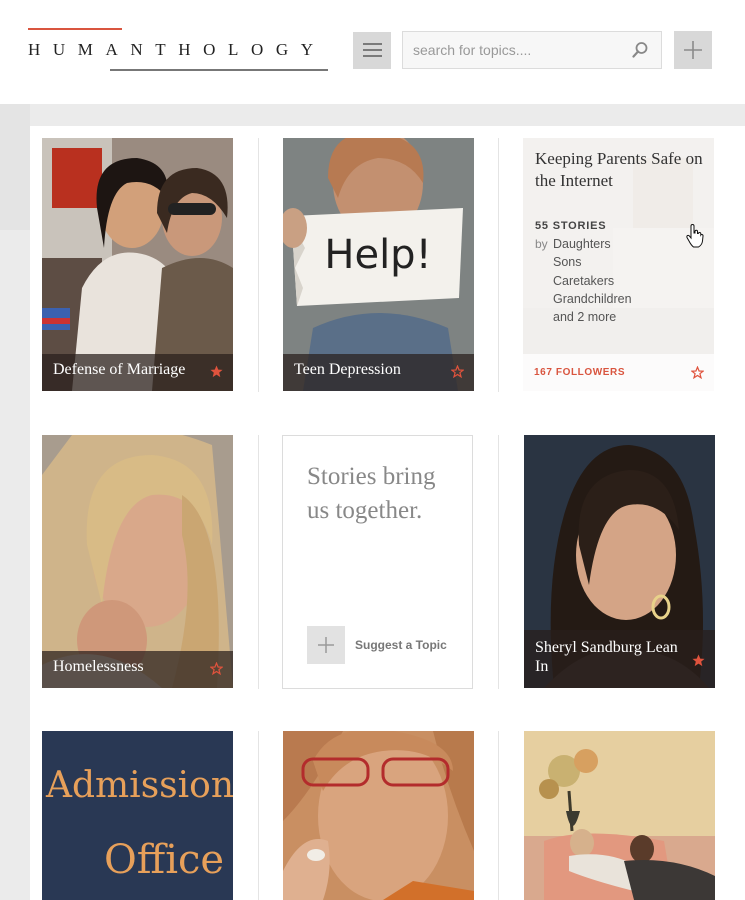 The width and height of the screenshot is (745, 900). I want to click on by-label: by, so click(541, 244).